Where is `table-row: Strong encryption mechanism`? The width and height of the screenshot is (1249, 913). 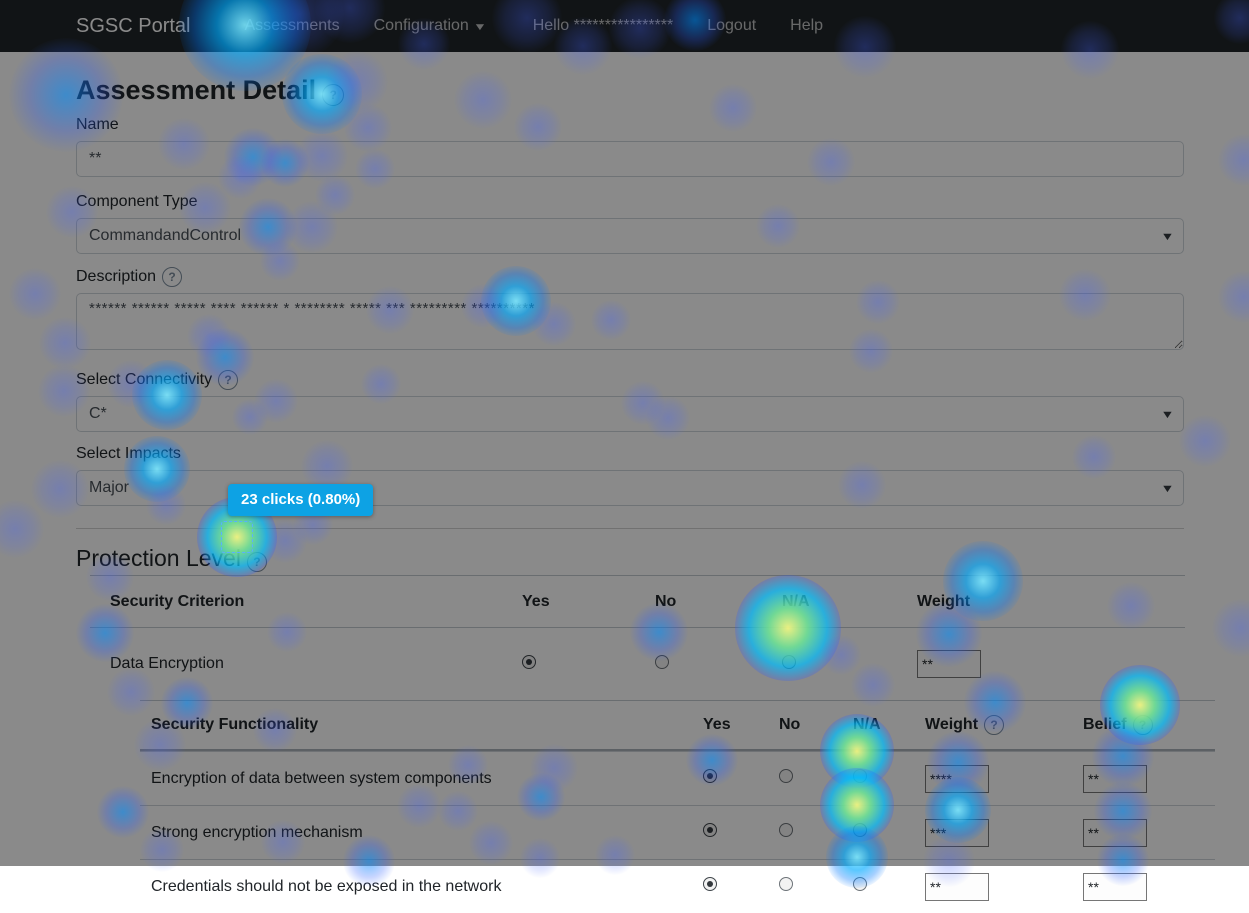
table-row: Strong encryption mechanism is located at coordinates (677, 832).